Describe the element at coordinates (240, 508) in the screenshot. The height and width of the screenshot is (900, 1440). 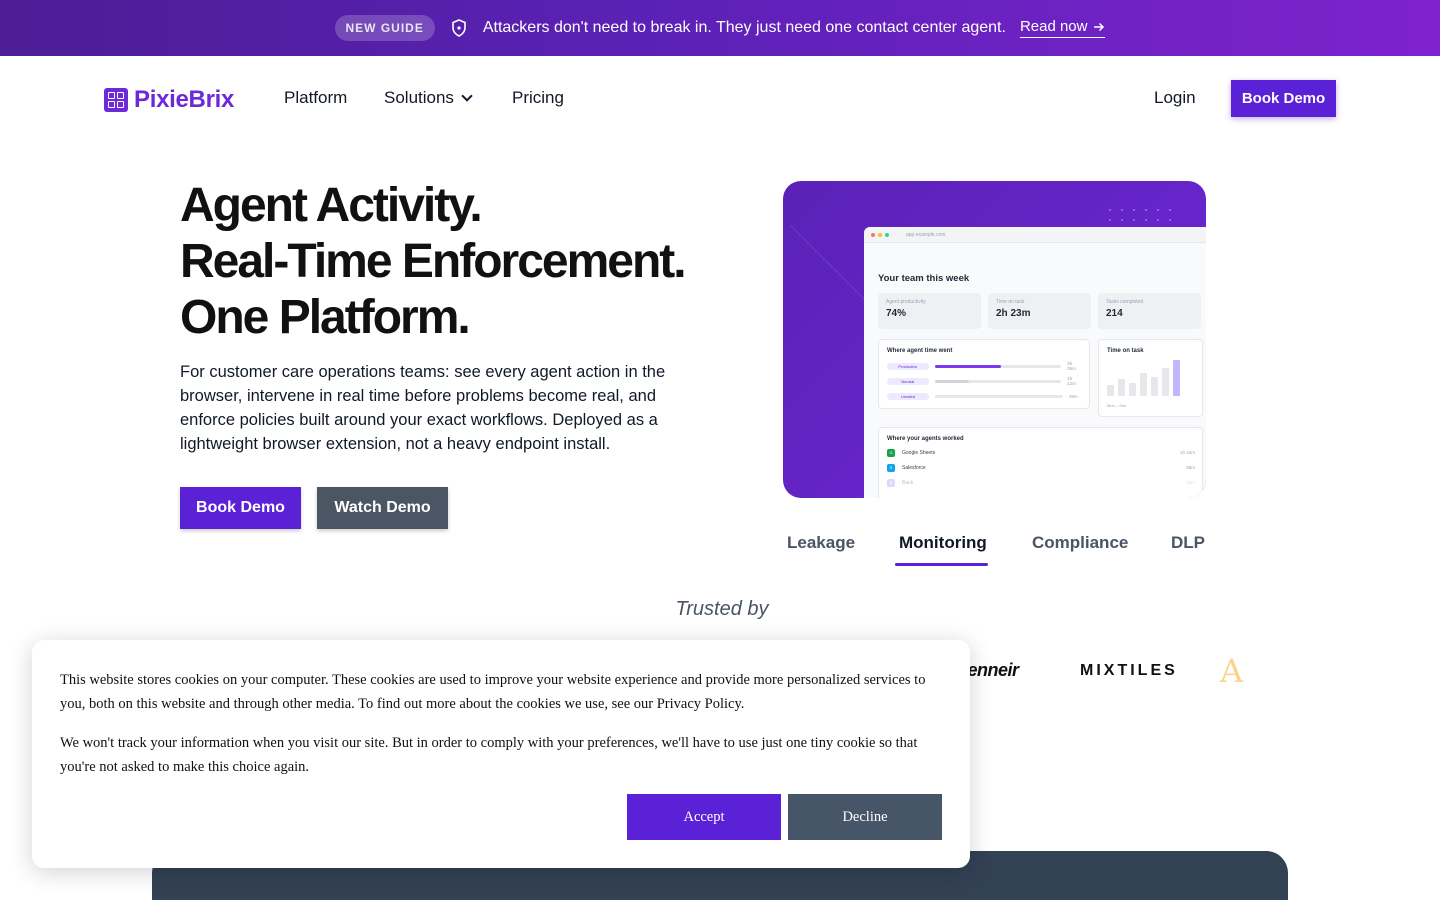
I see `hero-book-demo-button: Book Demo` at that location.